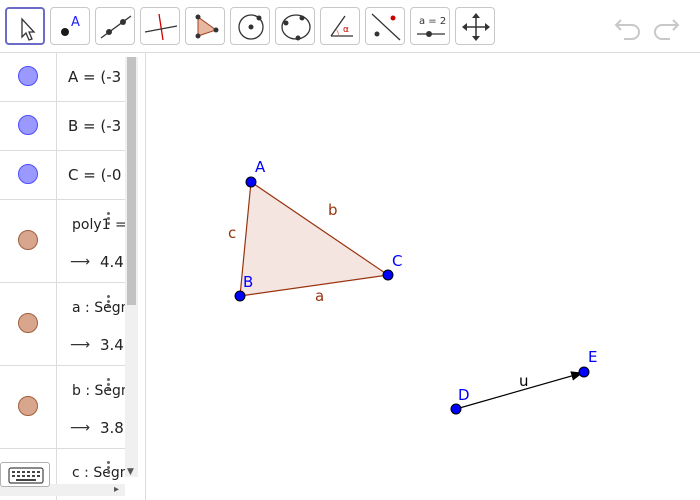  I want to click on angle-tool: α, so click(340, 26).